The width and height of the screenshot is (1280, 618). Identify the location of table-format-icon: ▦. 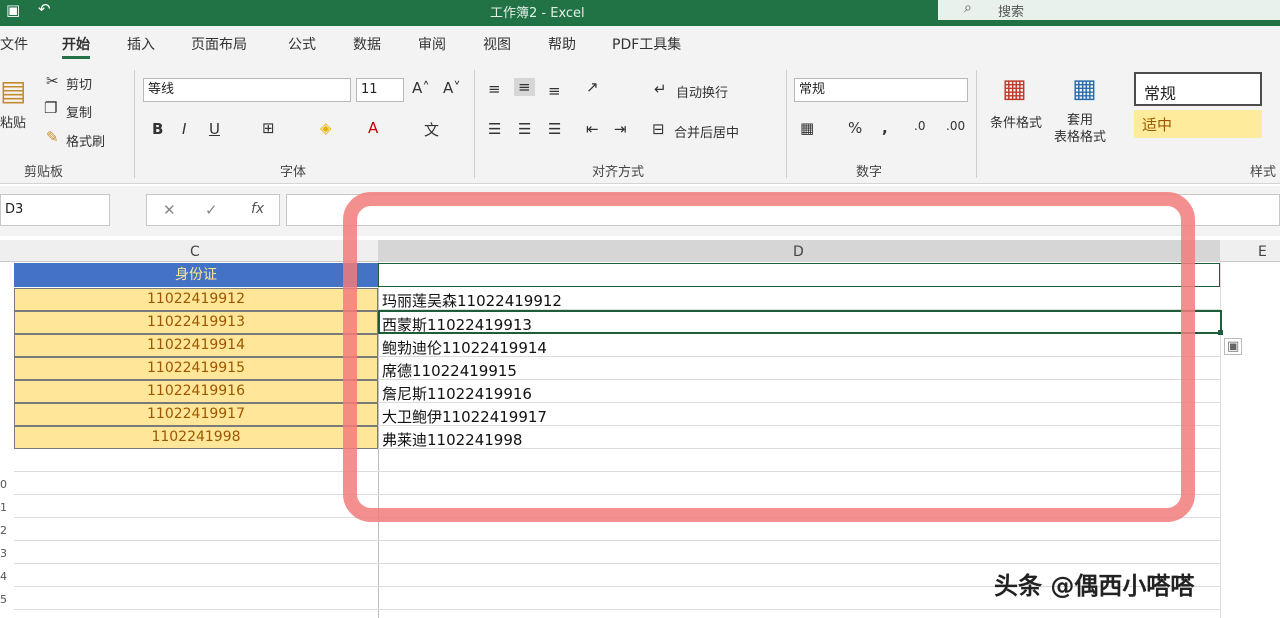
(1084, 89).